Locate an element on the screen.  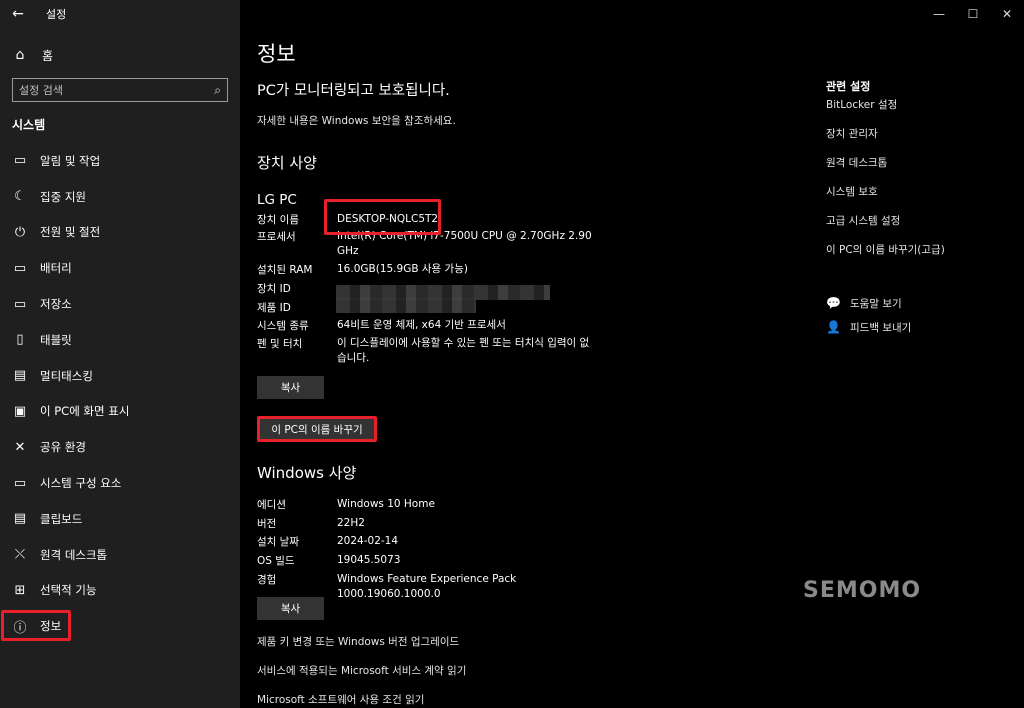
redacted-product-id is located at coordinates (406, 305).